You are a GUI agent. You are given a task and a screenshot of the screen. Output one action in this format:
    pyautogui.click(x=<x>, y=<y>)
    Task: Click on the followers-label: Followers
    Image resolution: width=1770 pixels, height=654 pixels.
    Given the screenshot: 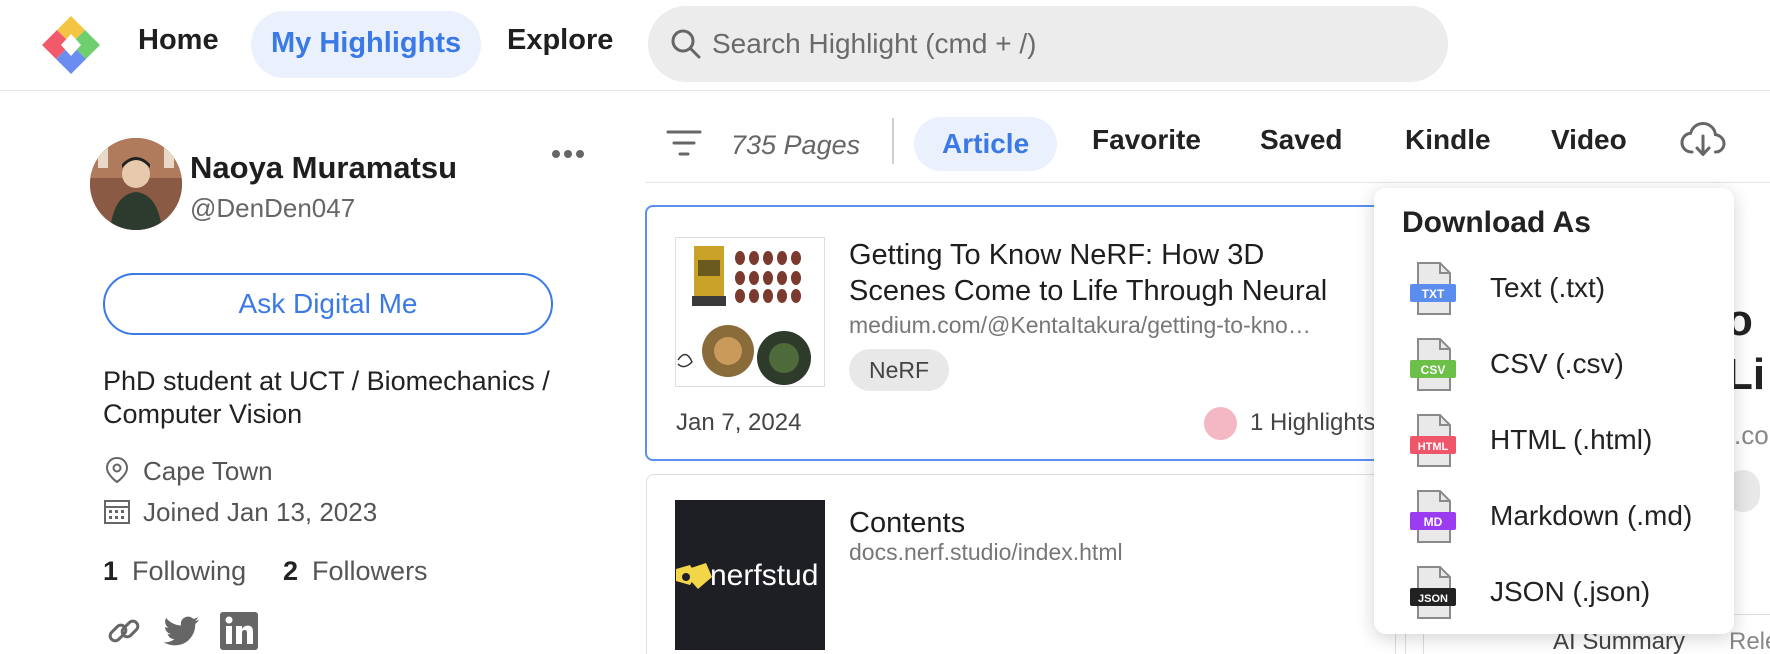 What is the action you would take?
    pyautogui.click(x=370, y=571)
    